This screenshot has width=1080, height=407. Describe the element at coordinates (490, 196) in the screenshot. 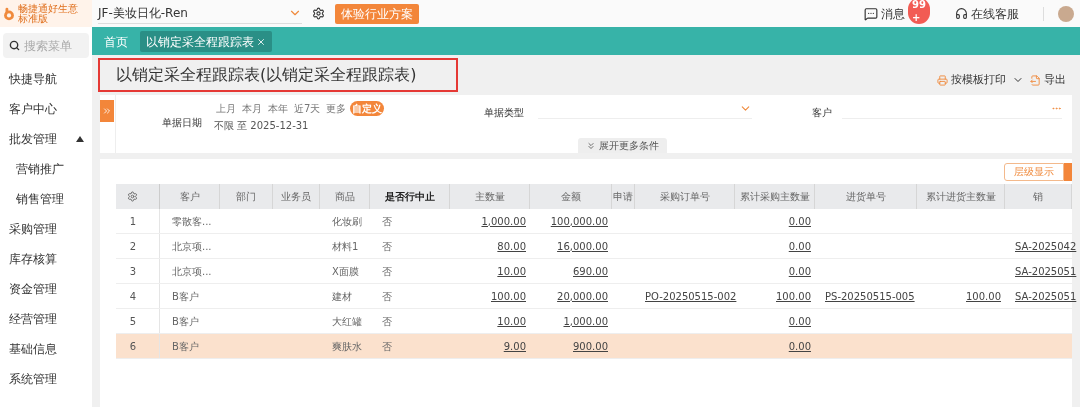

I see `column-header: 主数量` at that location.